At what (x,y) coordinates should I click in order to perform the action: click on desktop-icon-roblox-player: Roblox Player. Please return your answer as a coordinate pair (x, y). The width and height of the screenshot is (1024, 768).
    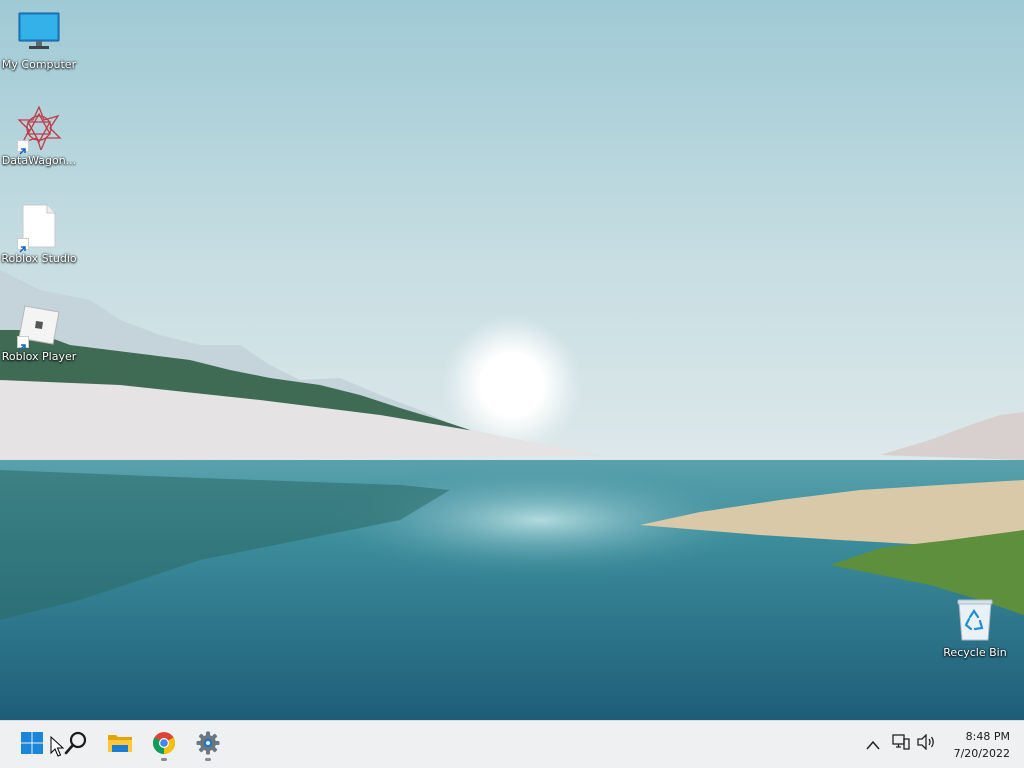
    Looking at the image, I should click on (39, 332).